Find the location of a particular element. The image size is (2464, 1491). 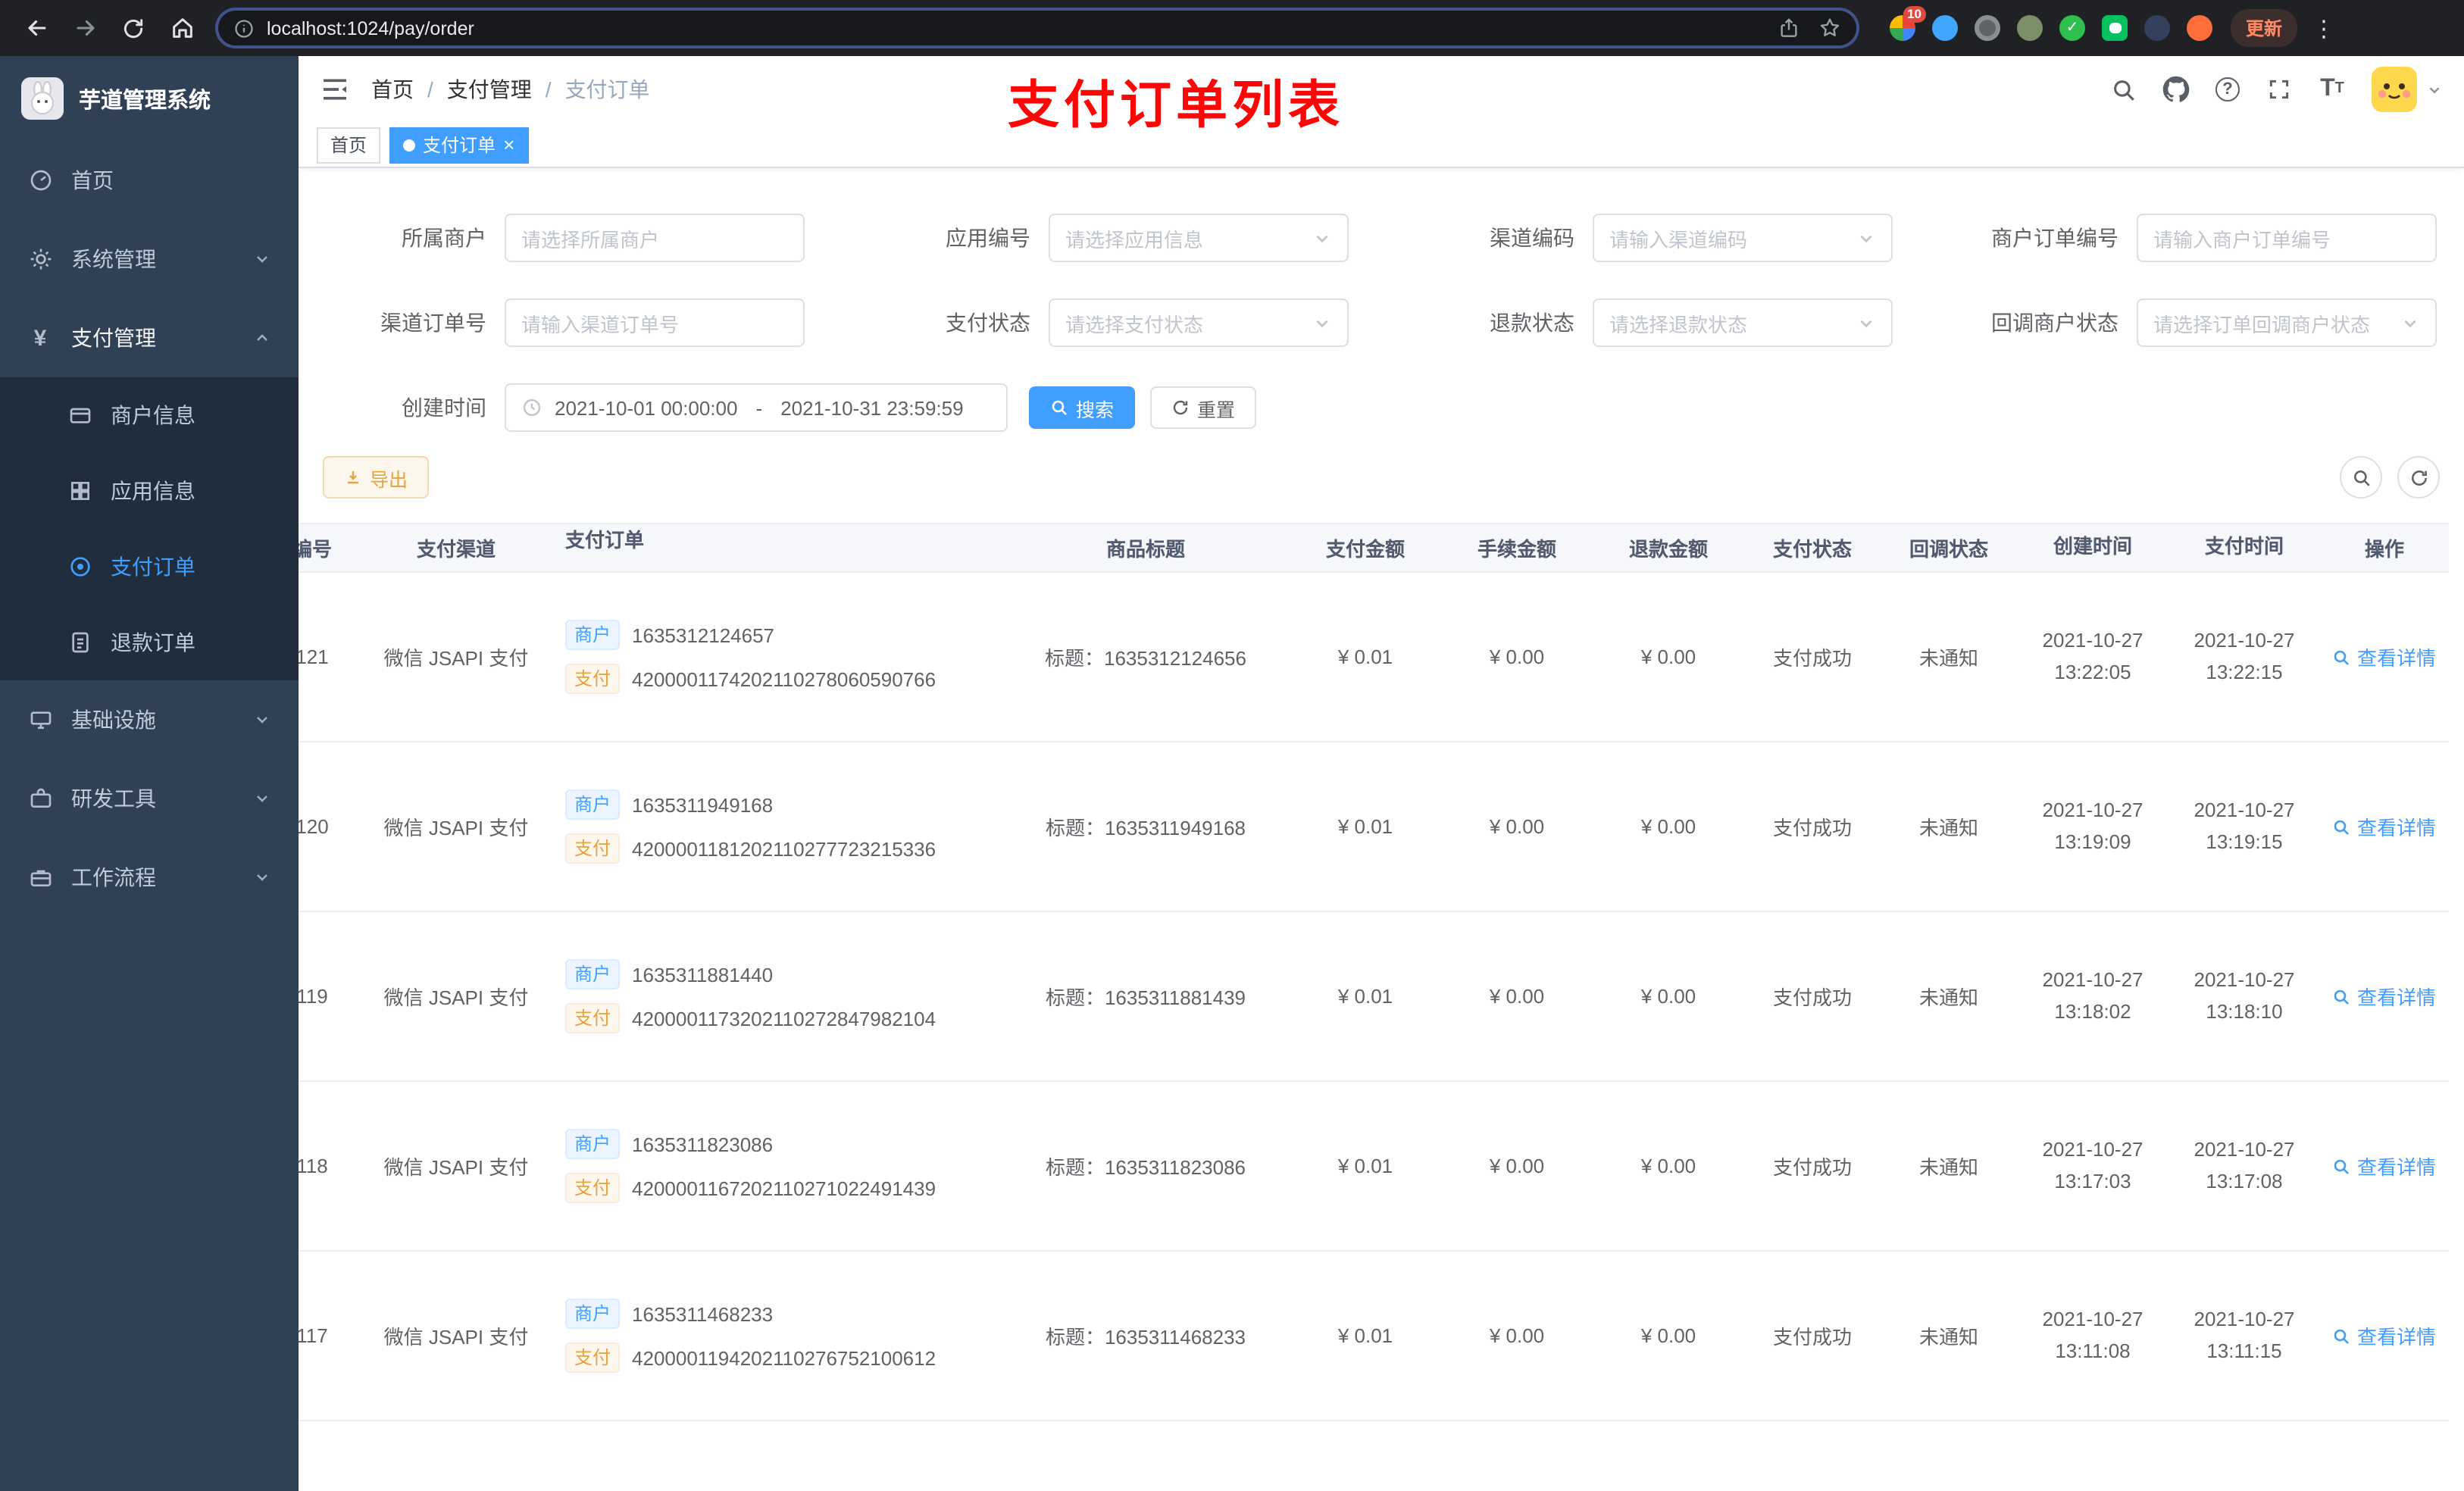

tab-home: 首页 is located at coordinates (349, 145).